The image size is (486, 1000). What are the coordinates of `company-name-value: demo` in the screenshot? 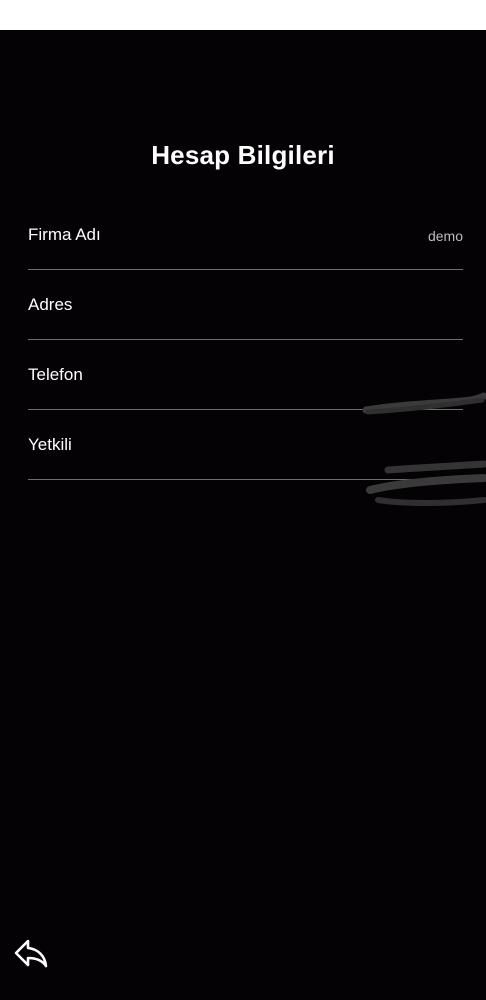 It's located at (445, 236).